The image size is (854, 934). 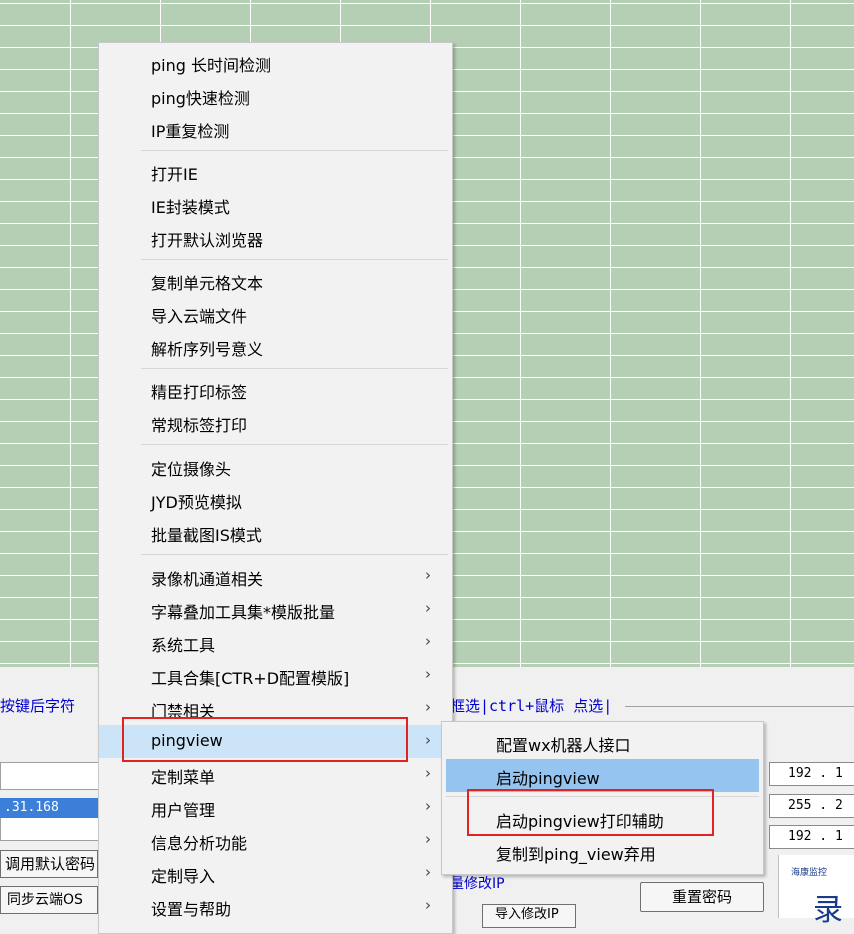 What do you see at coordinates (274, 128) in the screenshot?
I see `menu-item-ip-duplicate: IP重复检测` at bounding box center [274, 128].